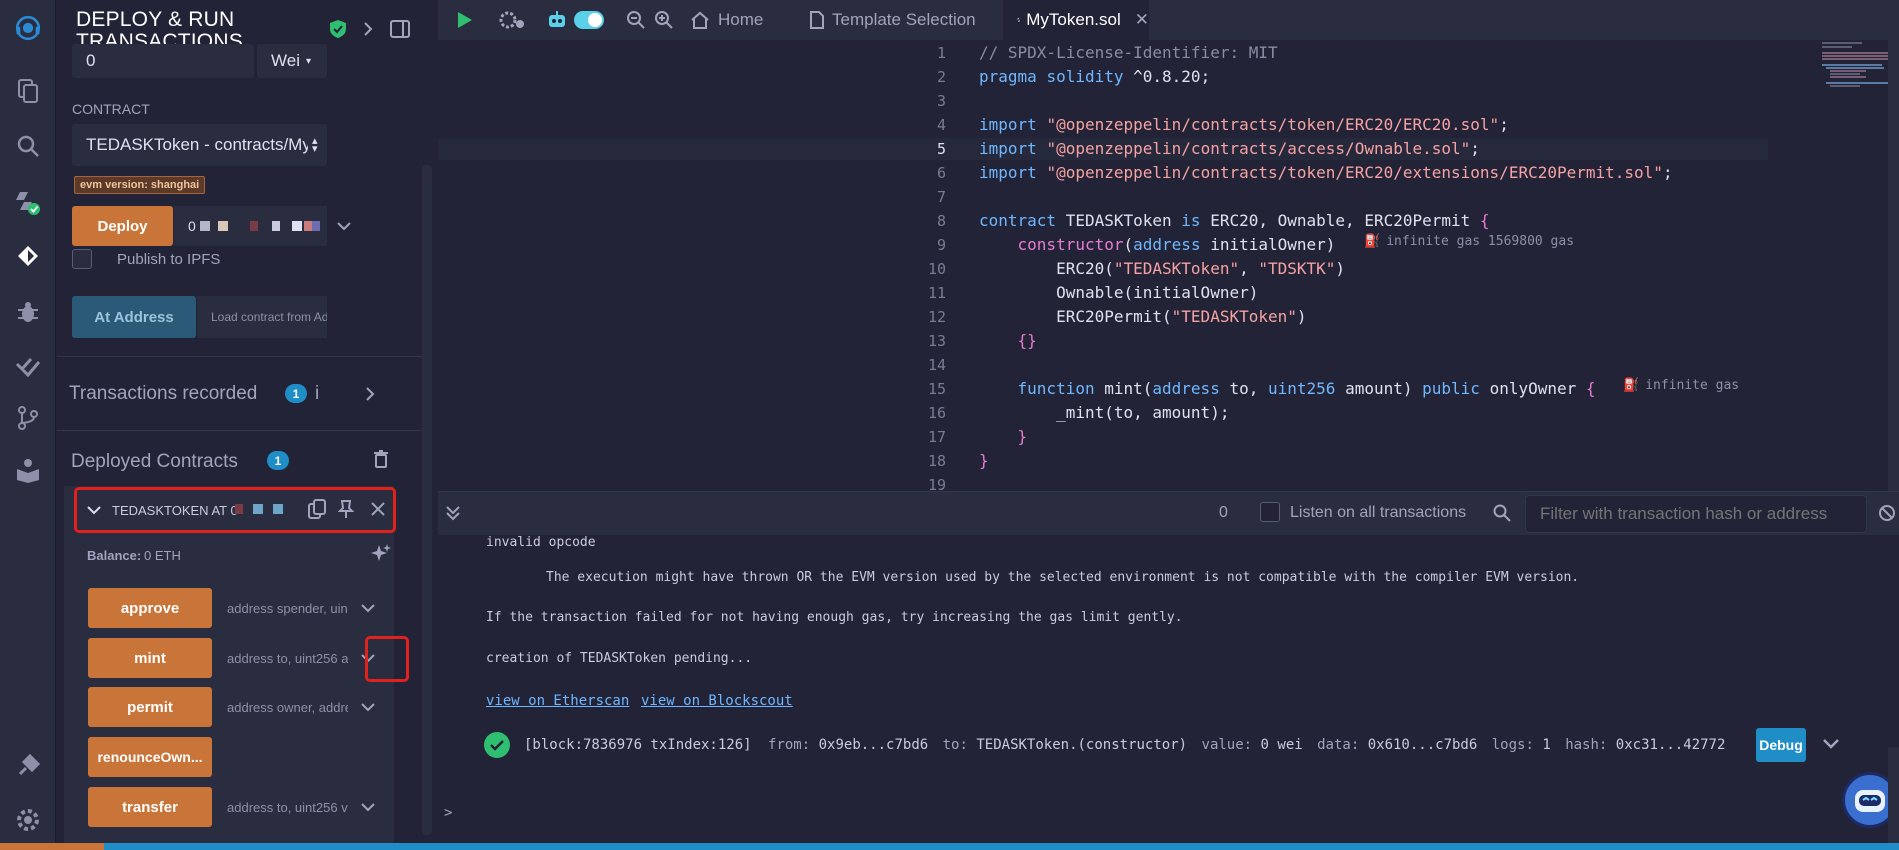 The width and height of the screenshot is (1899, 850). Describe the element at coordinates (448, 813) in the screenshot. I see `terminal-prompt: >` at that location.